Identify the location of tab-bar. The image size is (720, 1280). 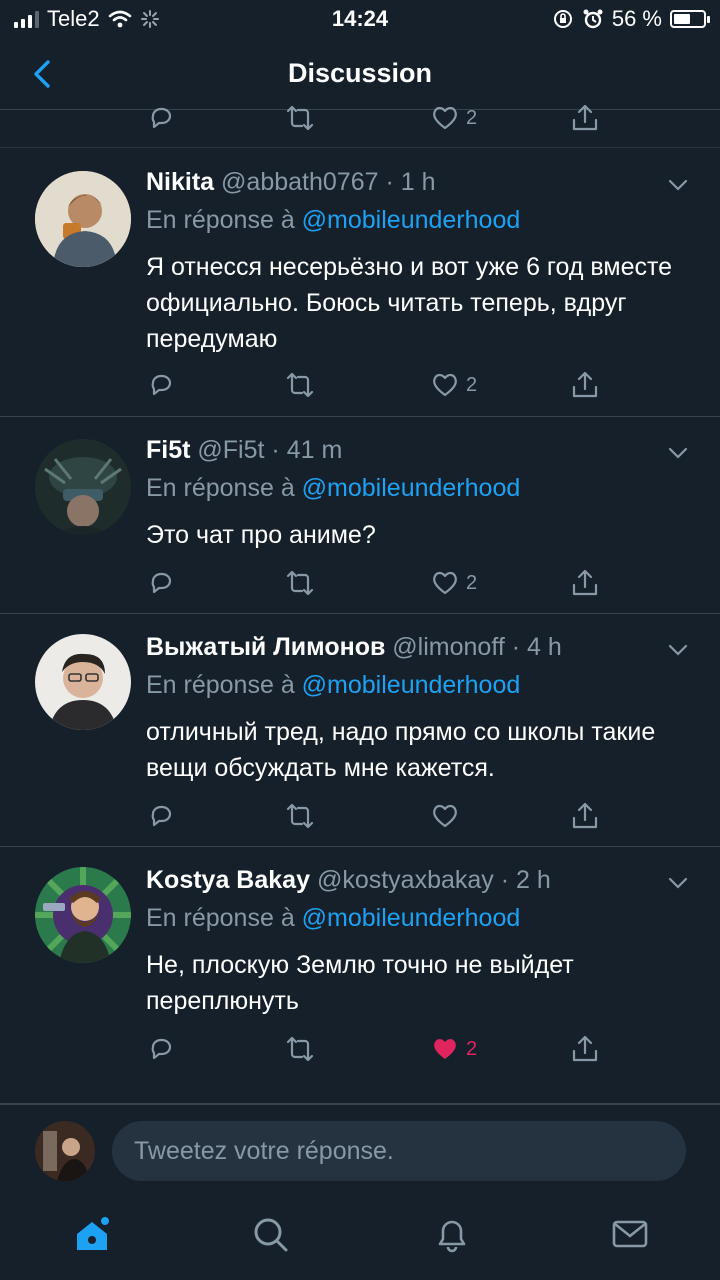
(360, 1238).